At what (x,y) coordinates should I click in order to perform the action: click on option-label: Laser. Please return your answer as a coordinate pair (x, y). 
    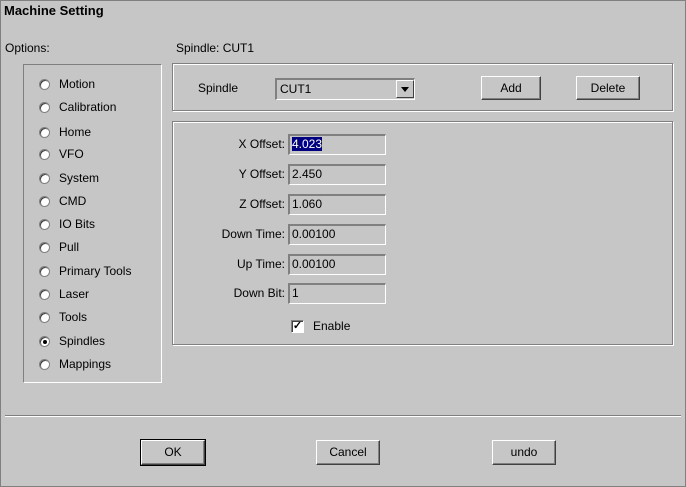
    Looking at the image, I should click on (74, 294).